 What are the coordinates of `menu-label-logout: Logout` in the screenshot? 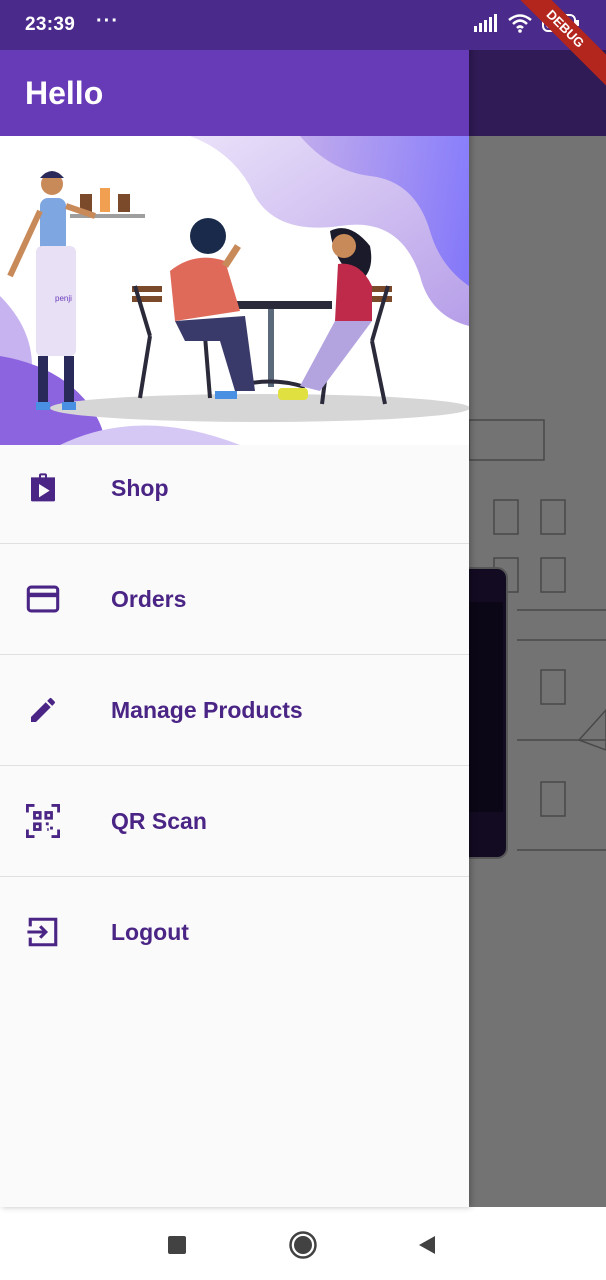 It's located at (150, 931).